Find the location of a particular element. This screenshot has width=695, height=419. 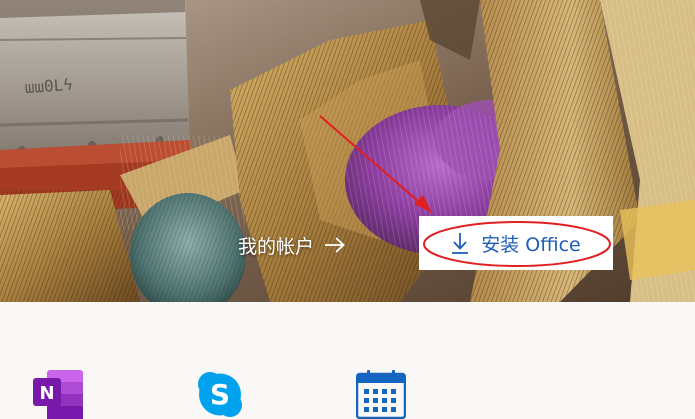

install-office-button: 安装 Office is located at coordinates (516, 243).